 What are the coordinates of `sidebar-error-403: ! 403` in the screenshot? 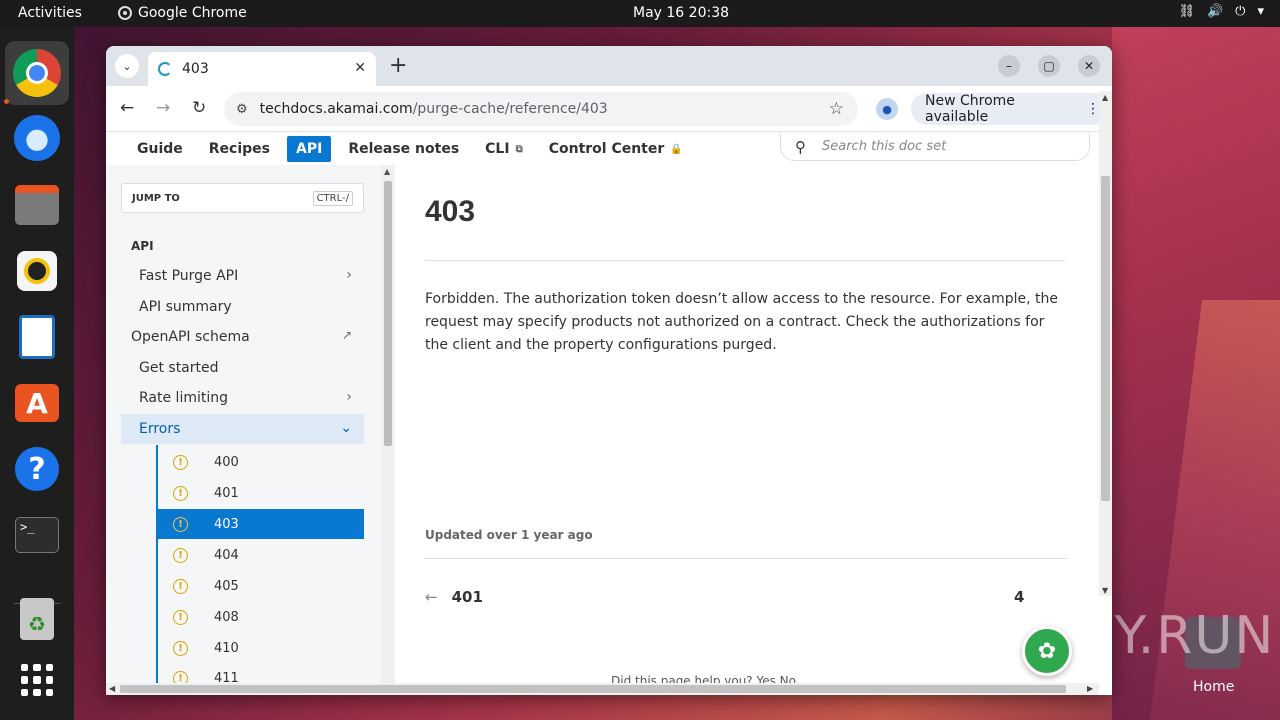 It's located at (261, 524).